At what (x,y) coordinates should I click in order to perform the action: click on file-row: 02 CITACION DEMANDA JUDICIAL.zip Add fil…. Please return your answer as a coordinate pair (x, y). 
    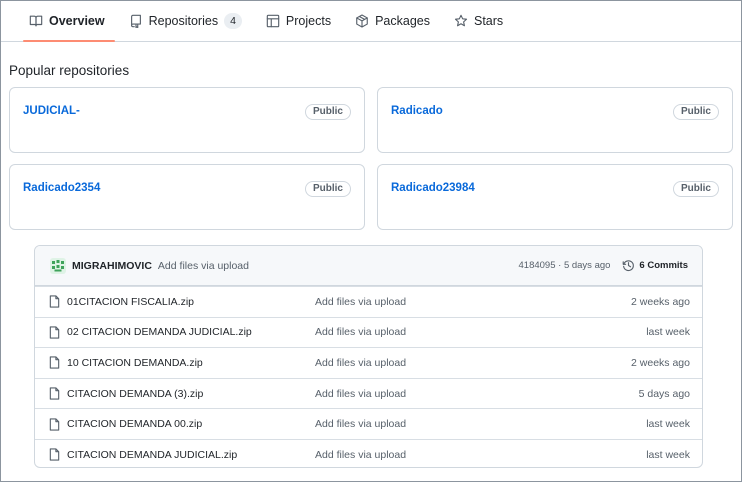
    Looking at the image, I should click on (368, 332).